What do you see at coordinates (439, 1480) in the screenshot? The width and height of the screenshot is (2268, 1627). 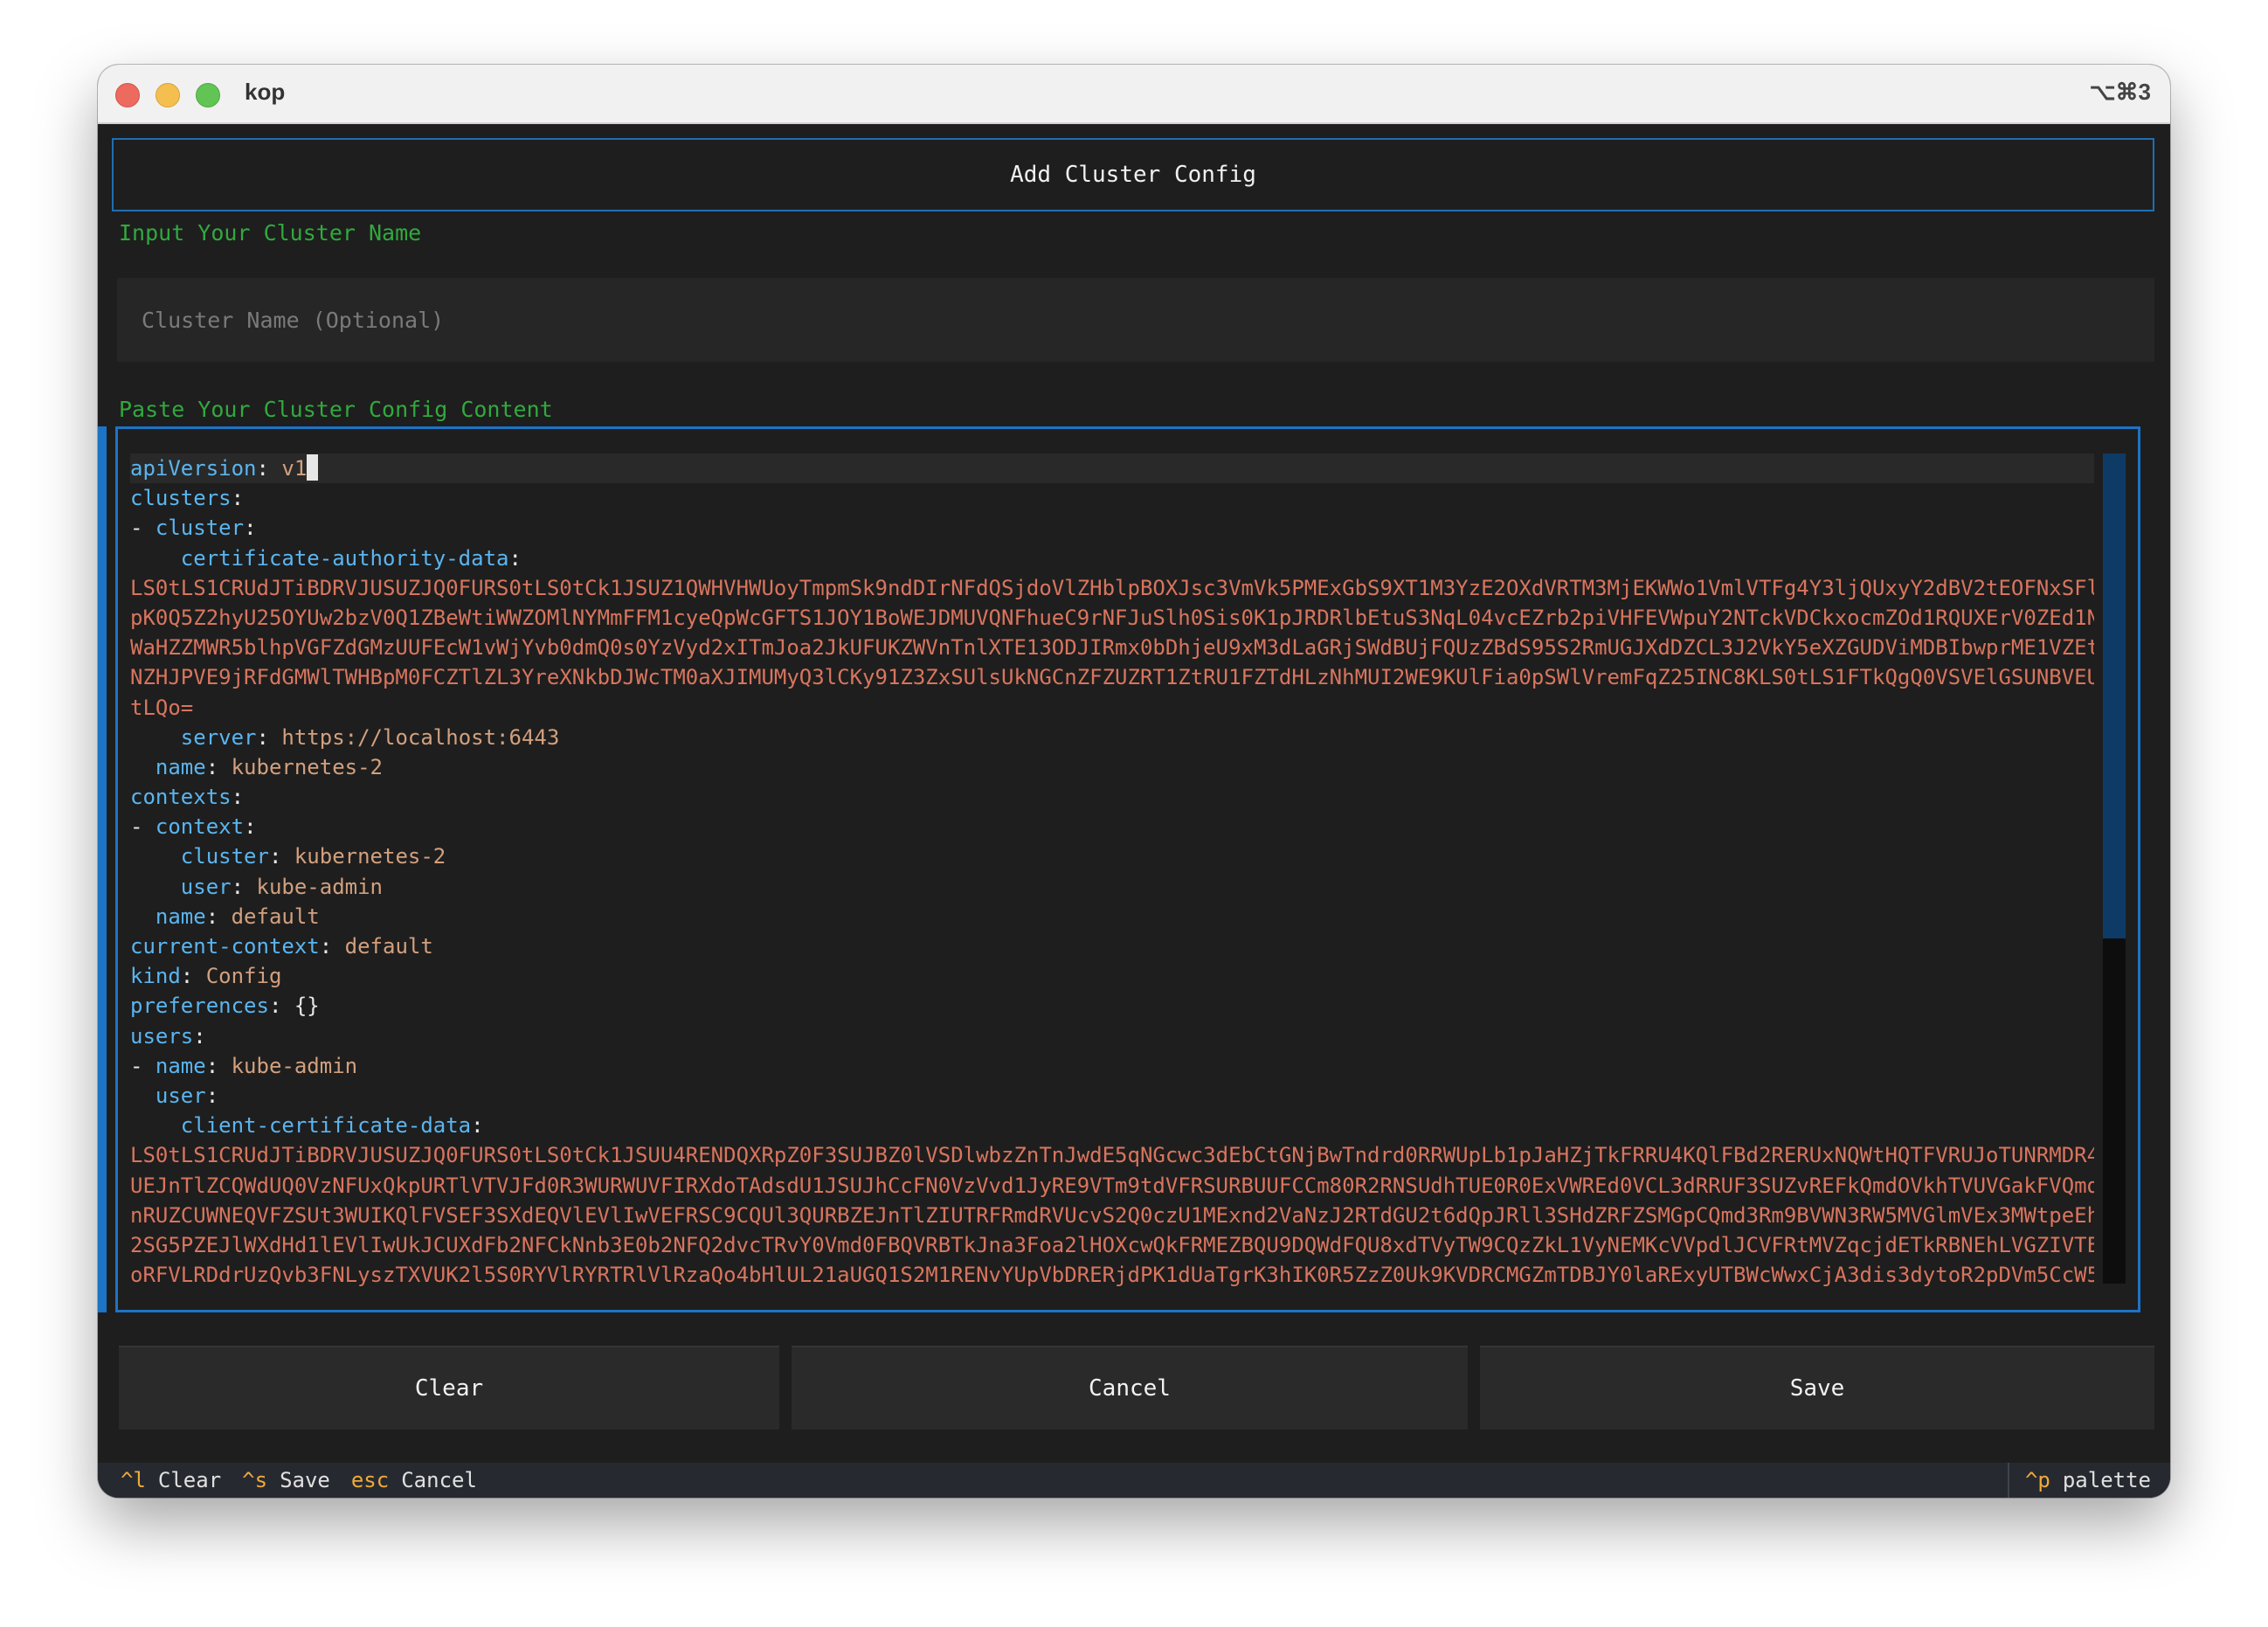 I see `footer-label-cancel: Cancel` at bounding box center [439, 1480].